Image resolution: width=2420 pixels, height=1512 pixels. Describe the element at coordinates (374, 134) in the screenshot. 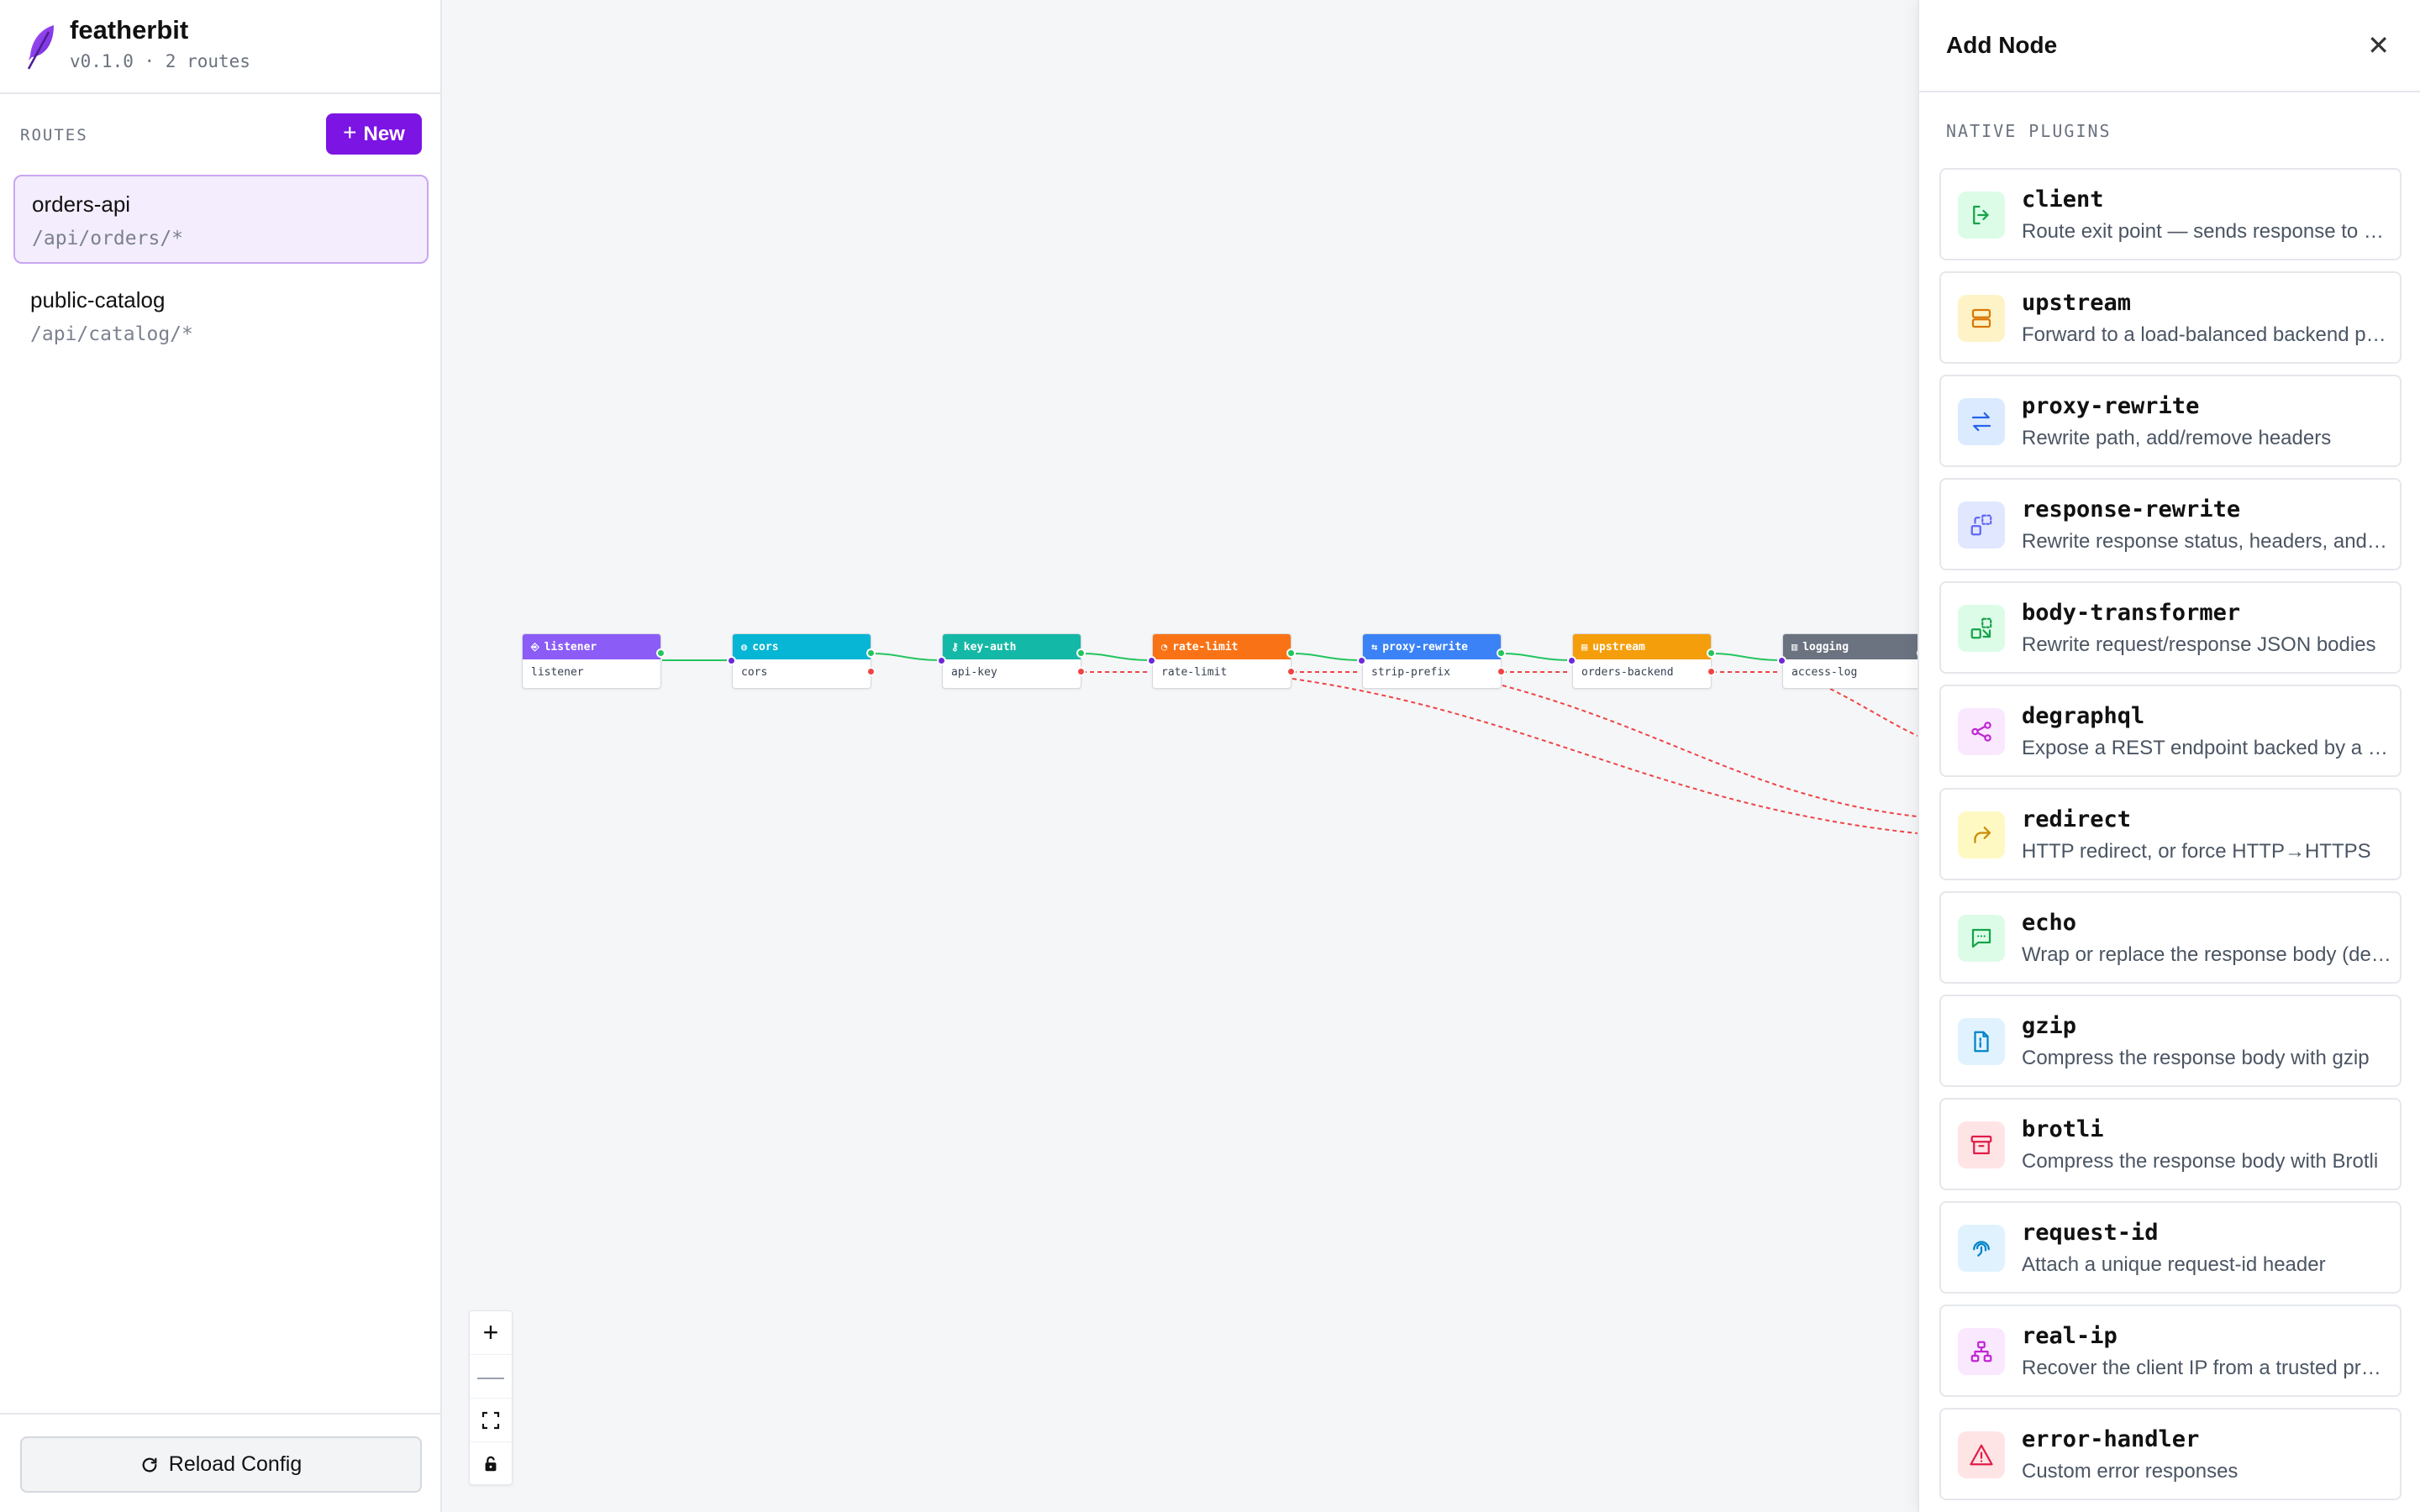

I see `new-route-button: + New` at that location.